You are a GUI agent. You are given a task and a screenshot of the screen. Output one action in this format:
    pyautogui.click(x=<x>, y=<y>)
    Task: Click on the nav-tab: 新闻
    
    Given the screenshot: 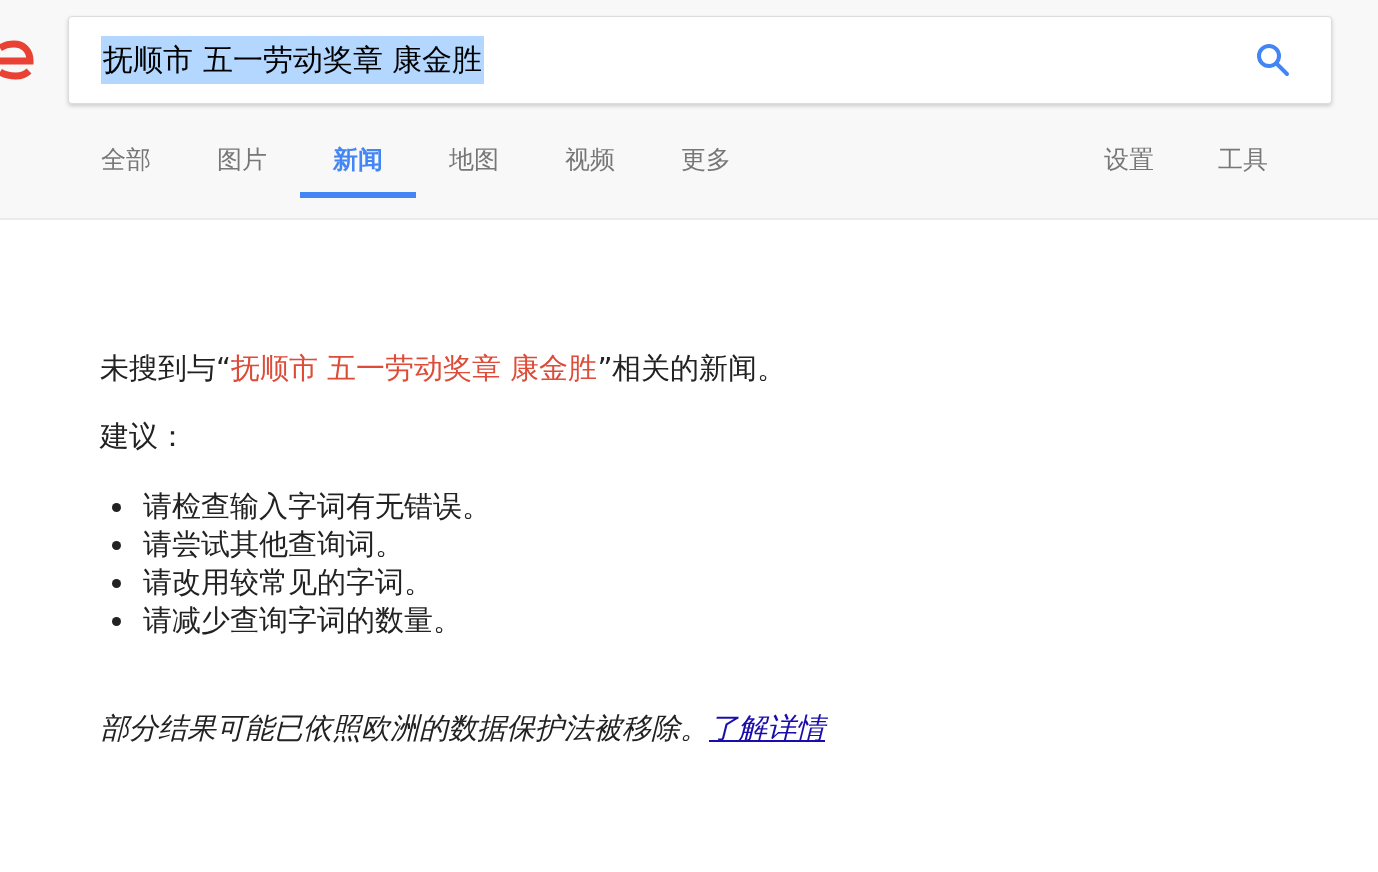 What is the action you would take?
    pyautogui.click(x=358, y=165)
    